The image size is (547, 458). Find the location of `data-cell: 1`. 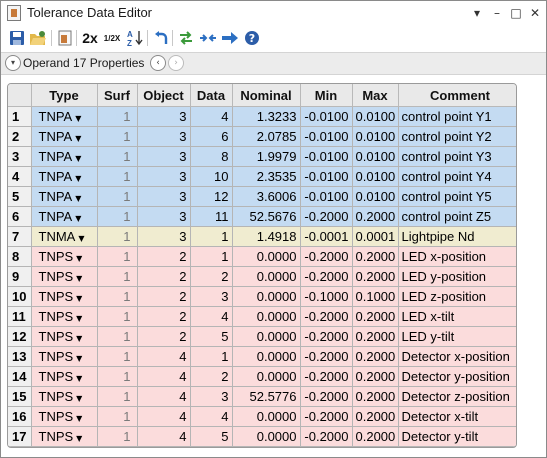

data-cell: 1 is located at coordinates (211, 356).